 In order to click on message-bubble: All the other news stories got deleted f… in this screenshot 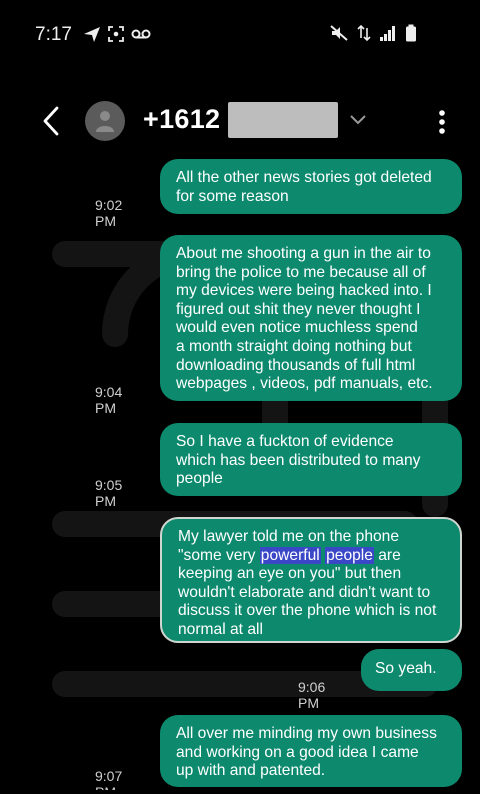, I will do `click(311, 186)`.